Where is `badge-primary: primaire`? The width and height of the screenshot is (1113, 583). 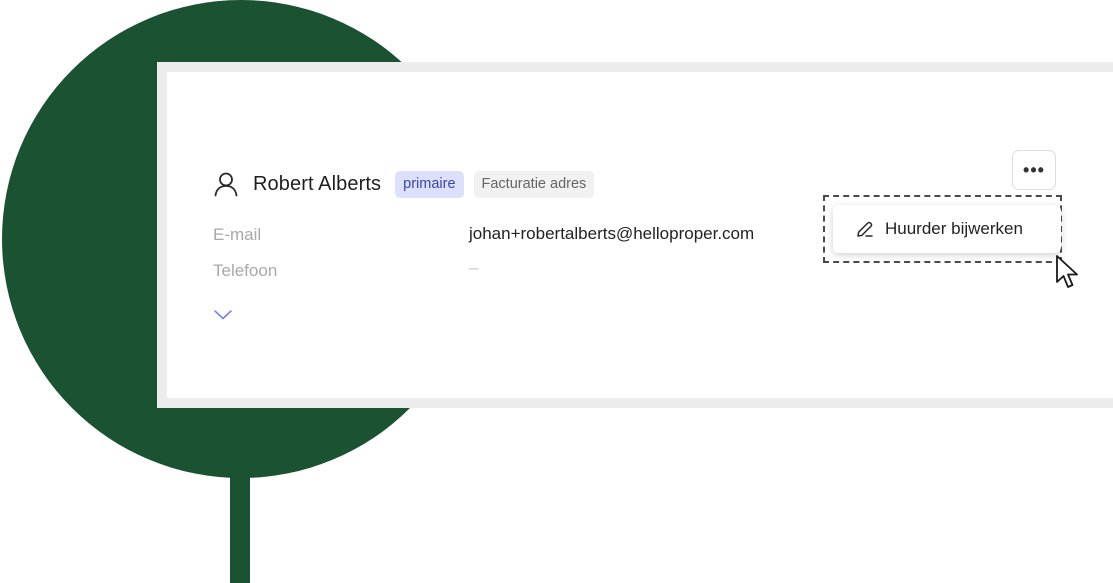 badge-primary: primaire is located at coordinates (429, 184).